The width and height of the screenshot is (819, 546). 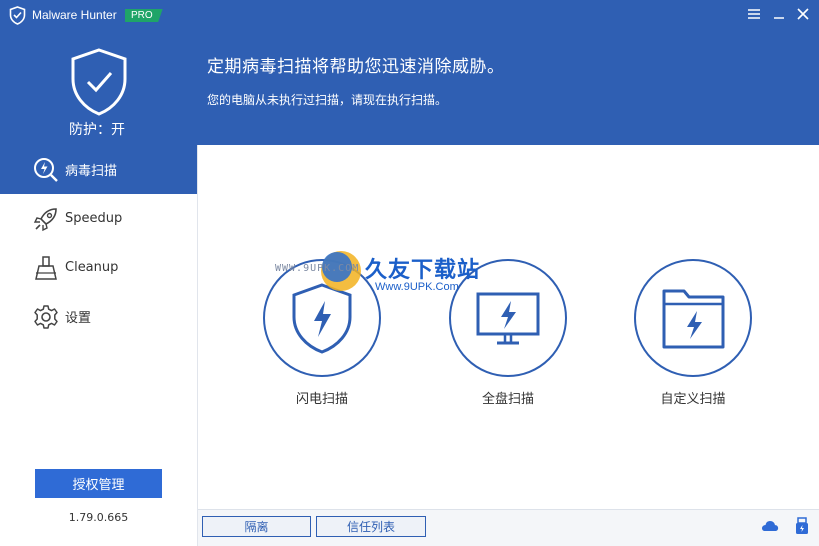 I want to click on trust-list-button: 信任列表, so click(x=371, y=526).